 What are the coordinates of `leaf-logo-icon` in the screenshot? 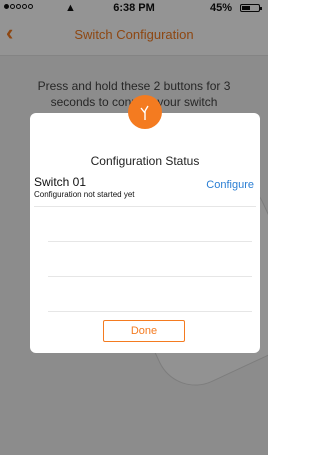 It's located at (145, 112).